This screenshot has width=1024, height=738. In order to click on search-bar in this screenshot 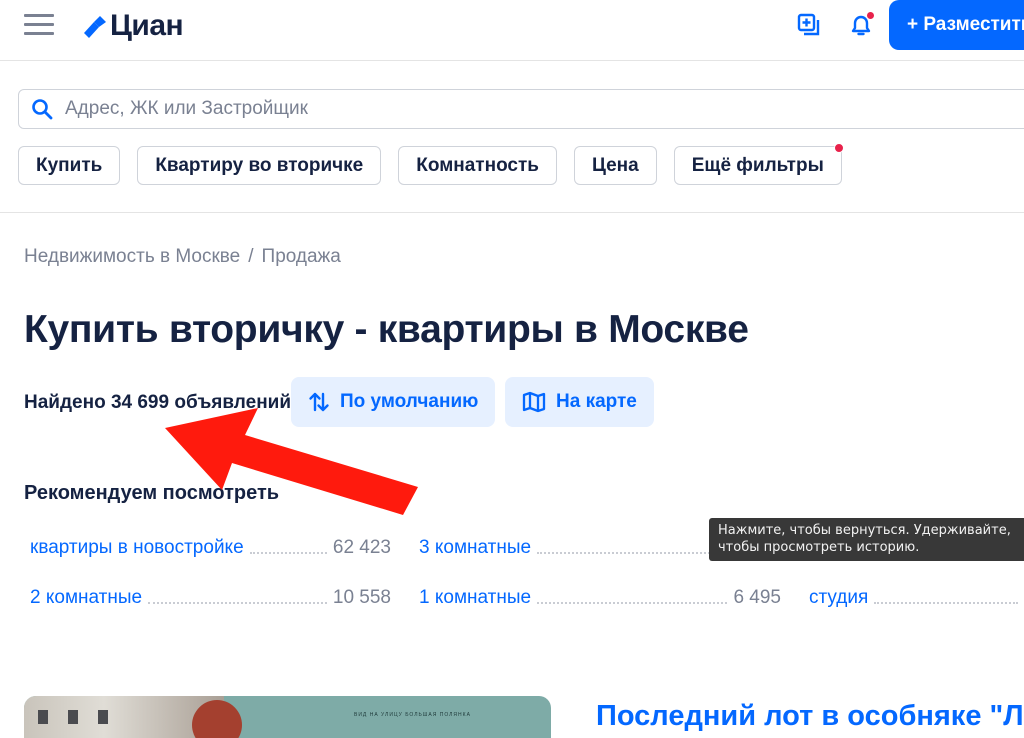, I will do `click(521, 109)`.